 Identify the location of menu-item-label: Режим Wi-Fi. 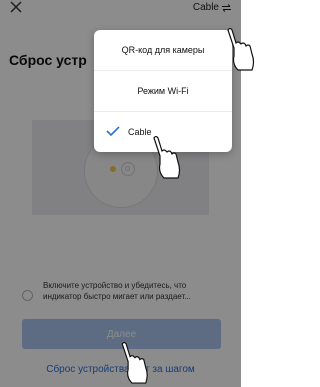
(163, 91).